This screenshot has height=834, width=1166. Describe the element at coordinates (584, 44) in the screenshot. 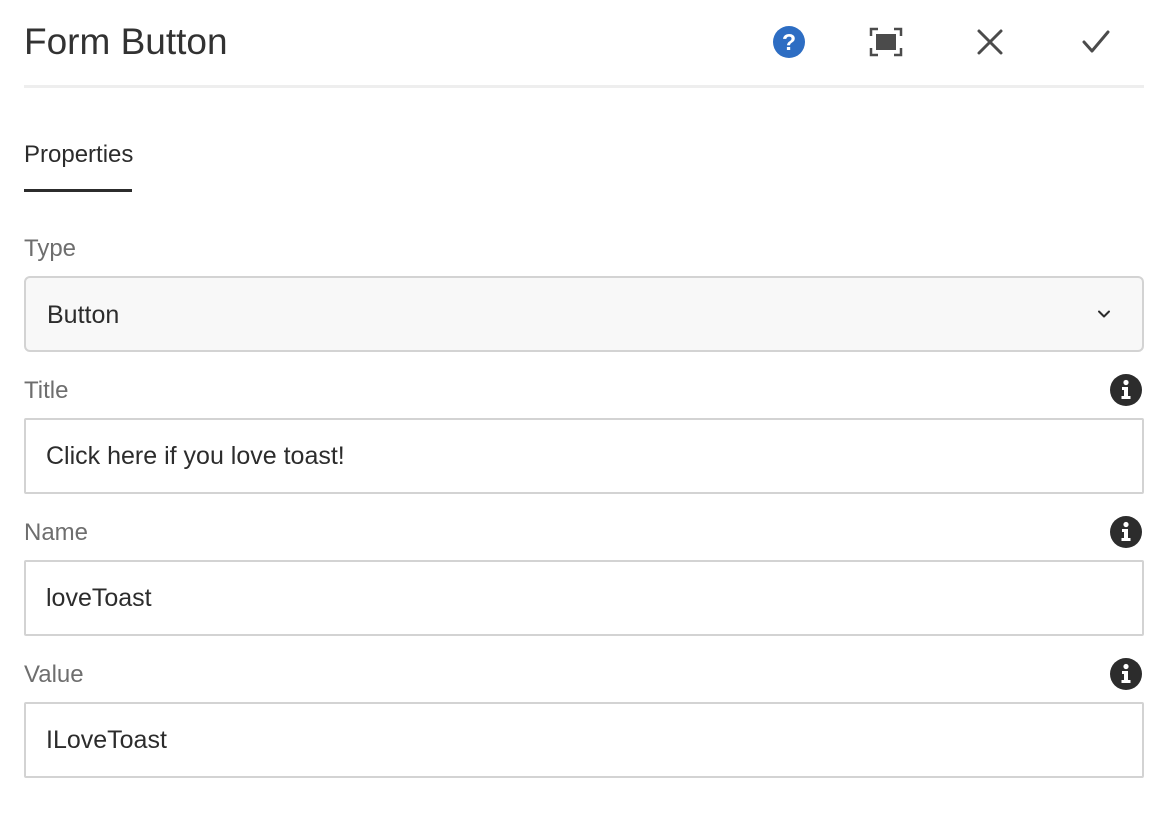

I see `dialog-header: Form Button ?` at that location.